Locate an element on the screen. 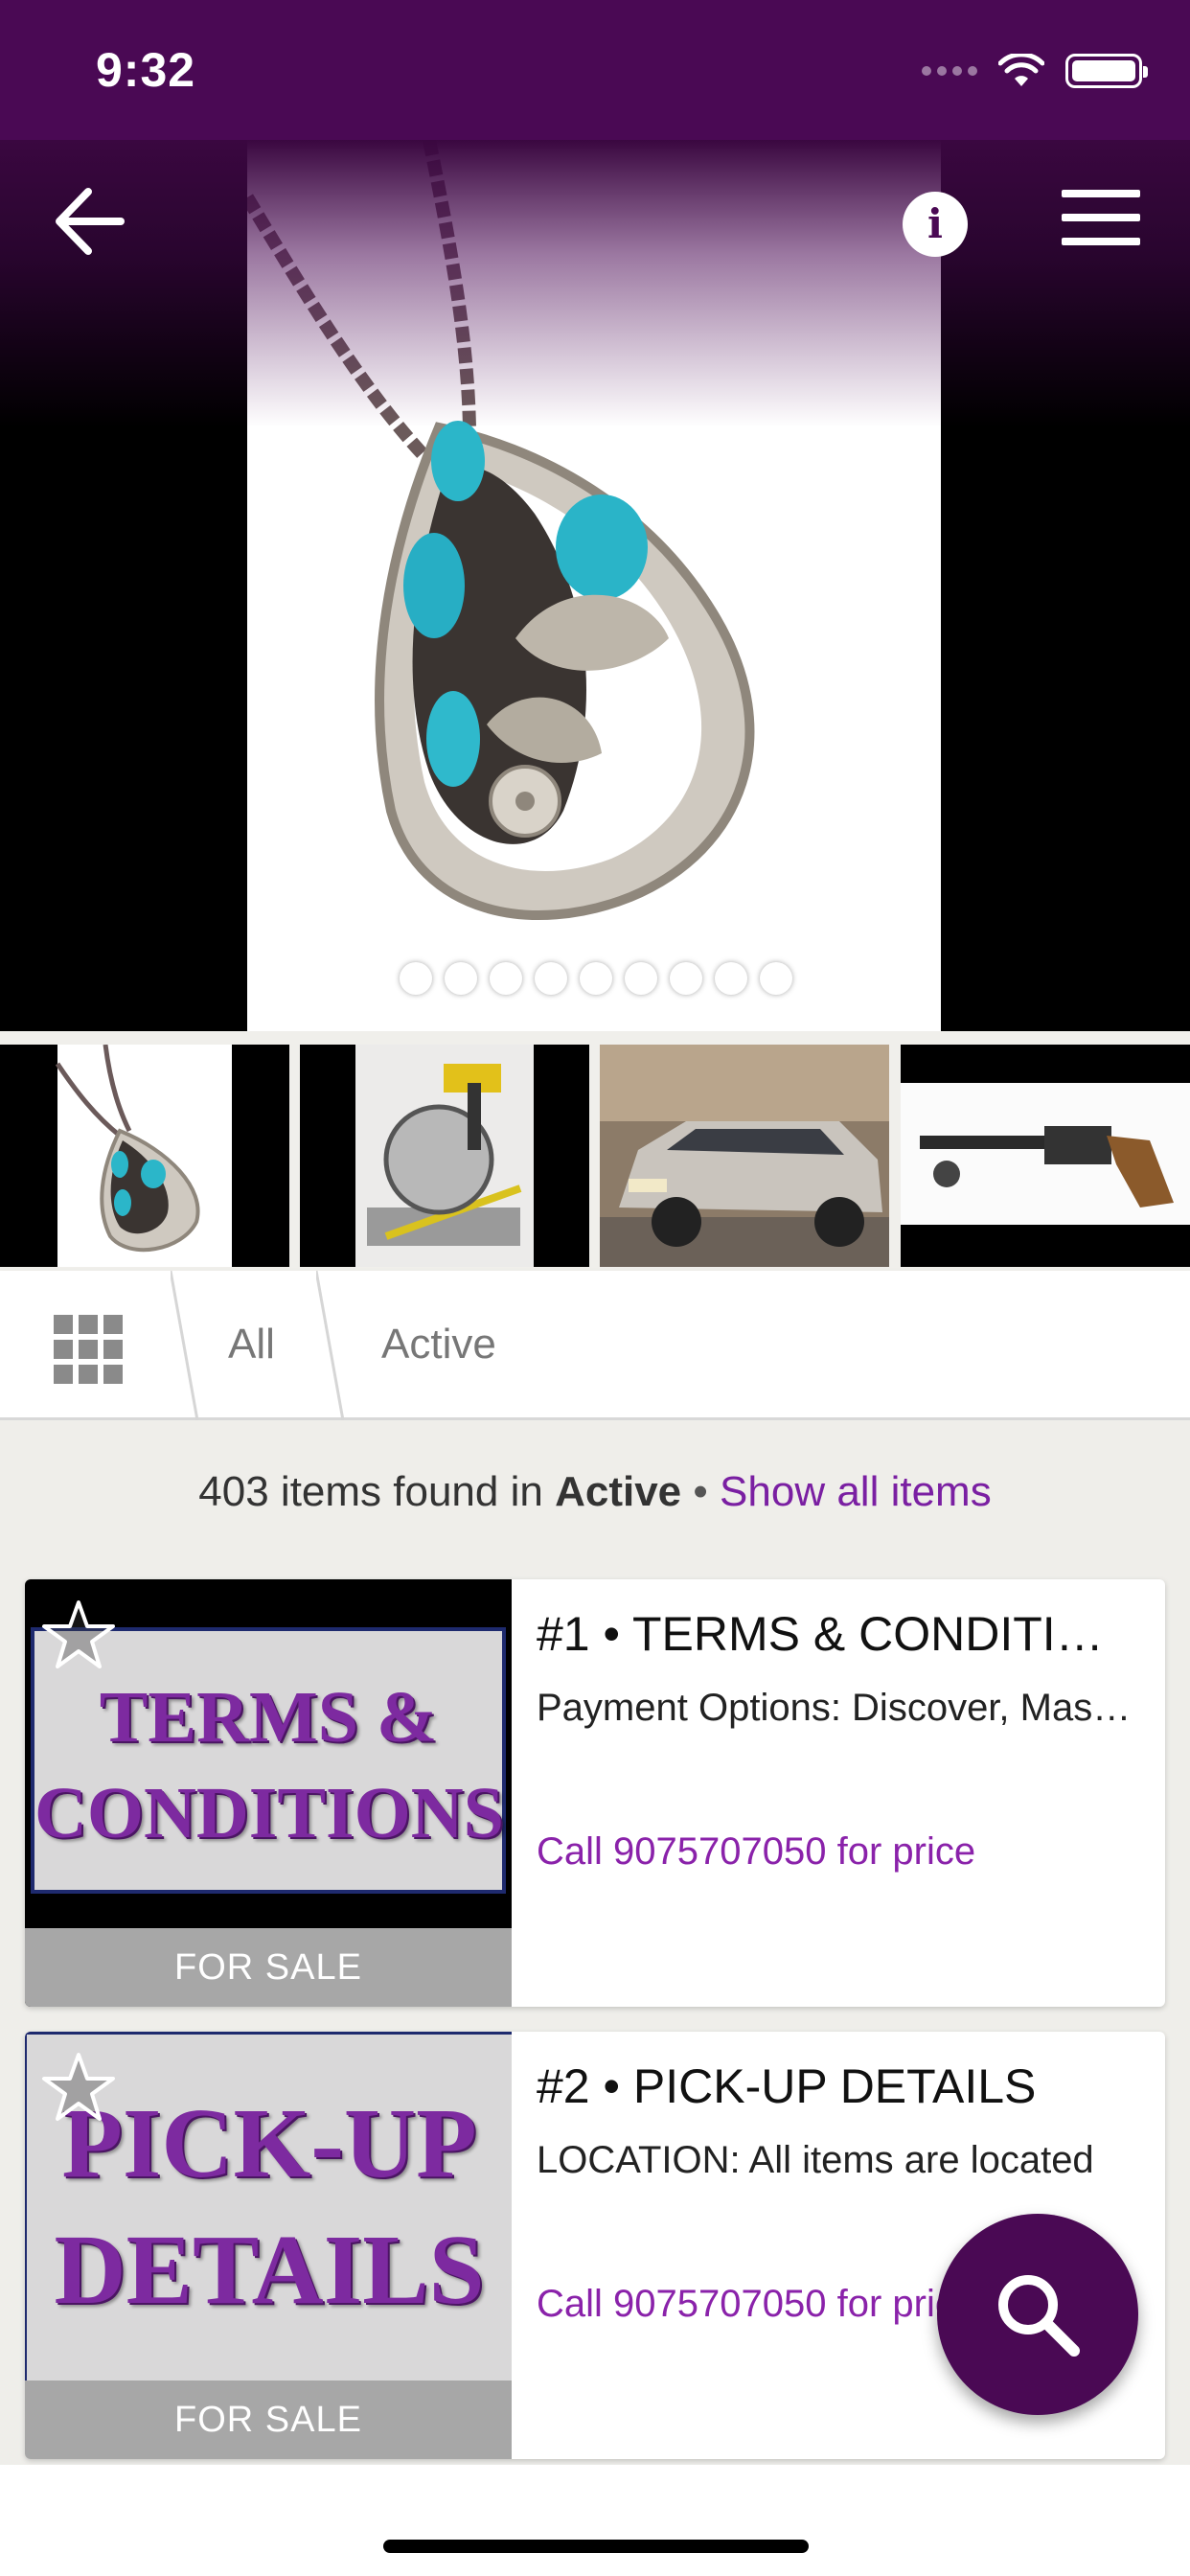 Image resolution: width=1190 pixels, height=2576 pixels. results-count: 403 items found in is located at coordinates (371, 1491).